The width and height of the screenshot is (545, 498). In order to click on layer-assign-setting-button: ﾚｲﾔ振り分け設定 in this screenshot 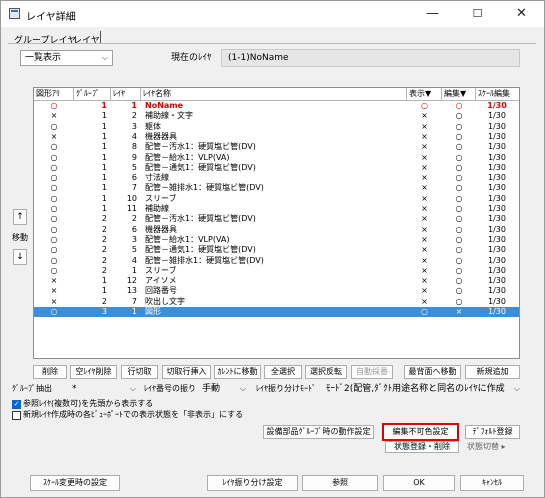, I will do `click(252, 483)`.